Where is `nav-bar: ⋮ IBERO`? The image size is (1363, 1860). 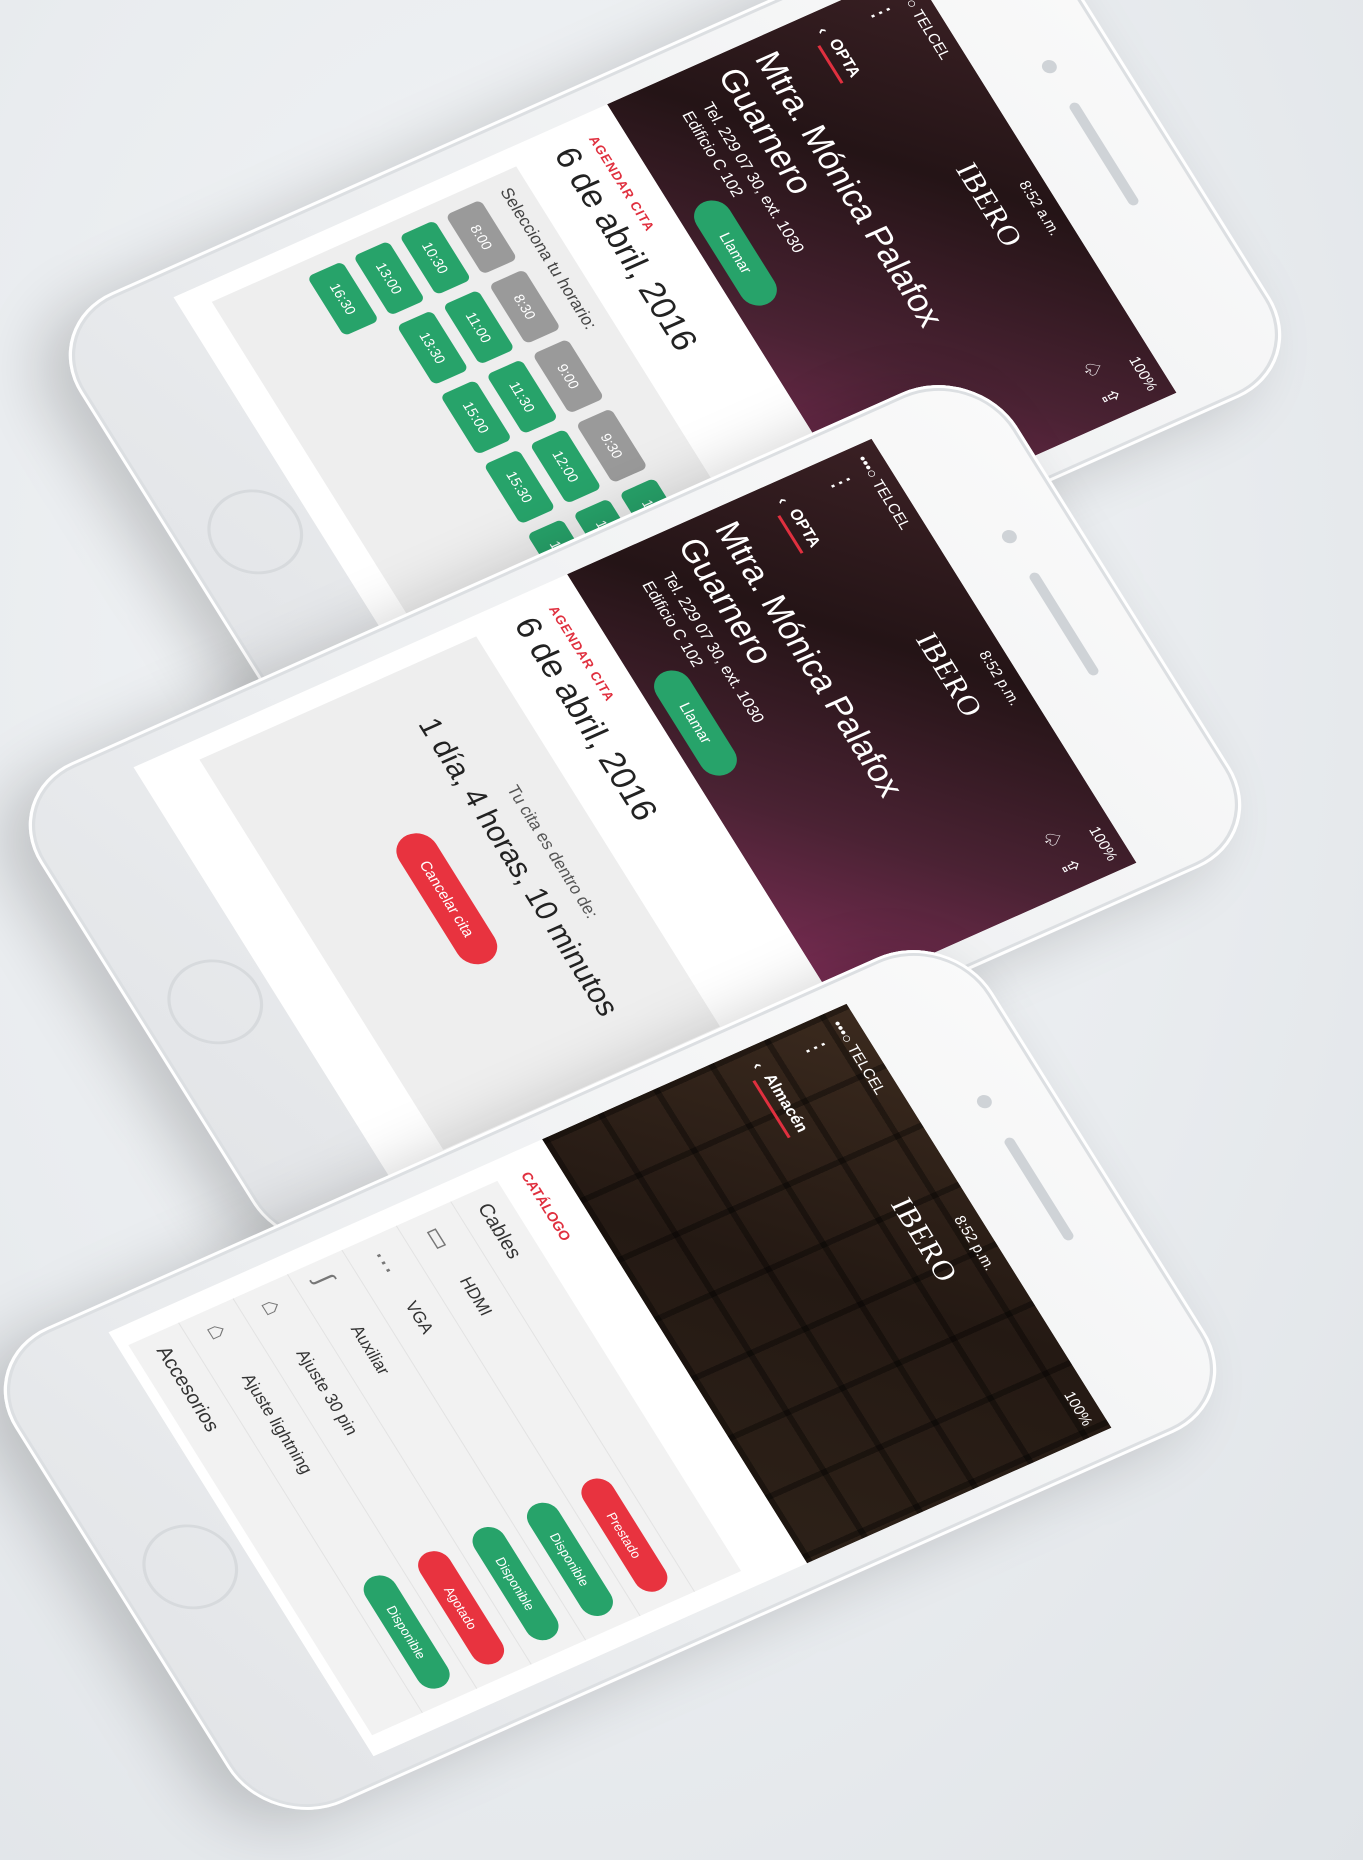 nav-bar: ⋮ IBERO is located at coordinates (923, 1240).